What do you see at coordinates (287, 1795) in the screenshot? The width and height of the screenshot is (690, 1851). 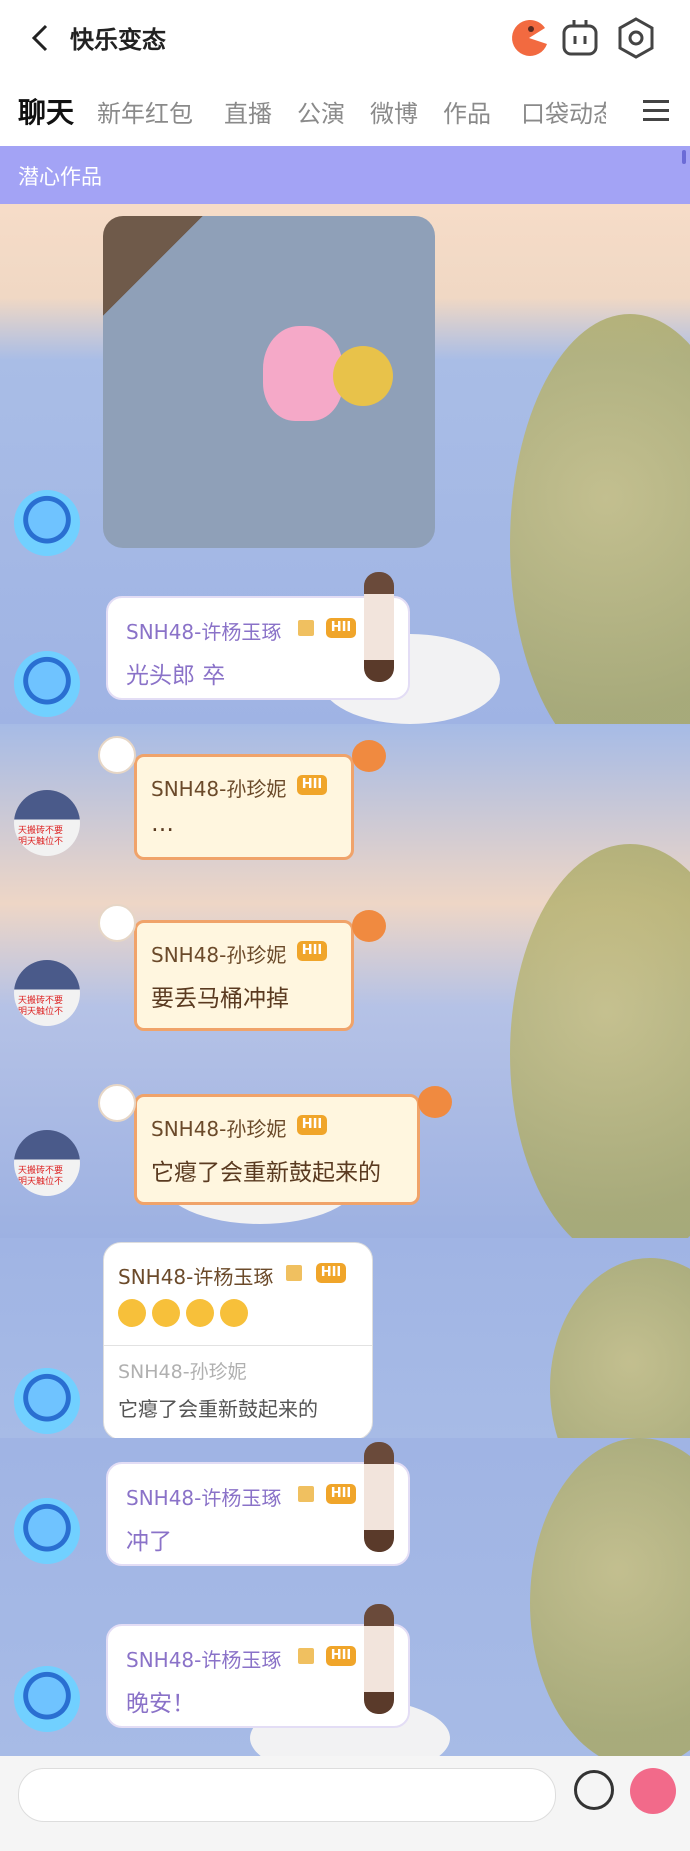 I see `message-input` at bounding box center [287, 1795].